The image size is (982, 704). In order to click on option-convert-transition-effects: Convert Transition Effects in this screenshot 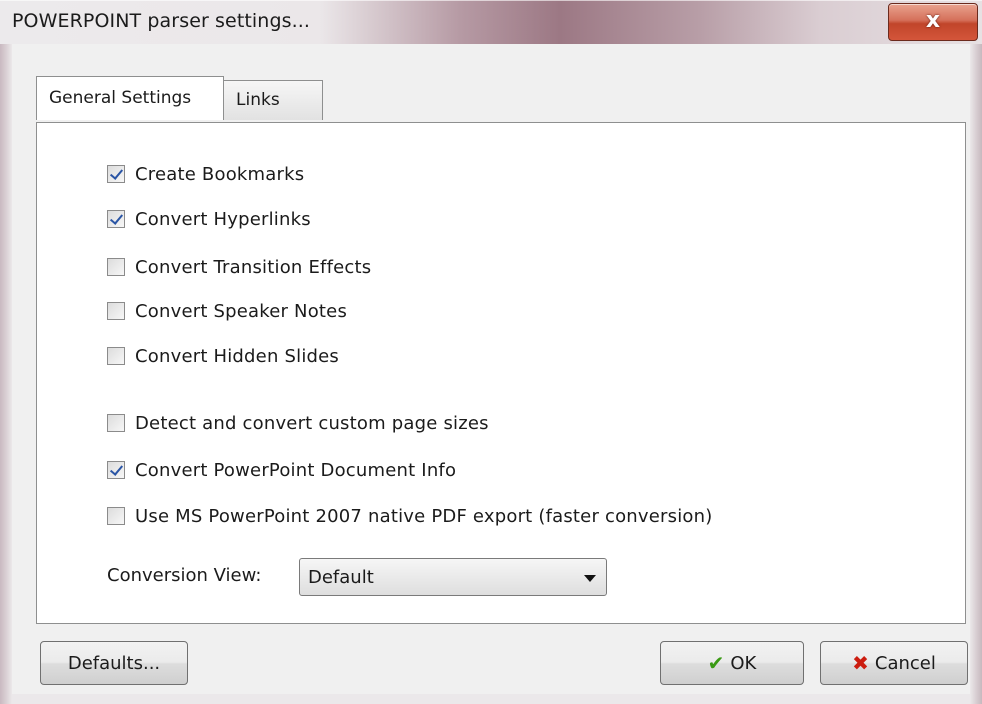, I will do `click(239, 267)`.